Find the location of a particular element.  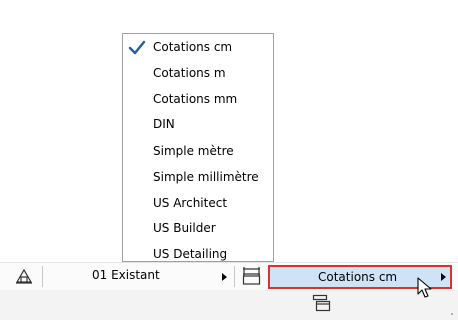

menu-item-label: Simple millimètre is located at coordinates (206, 177).